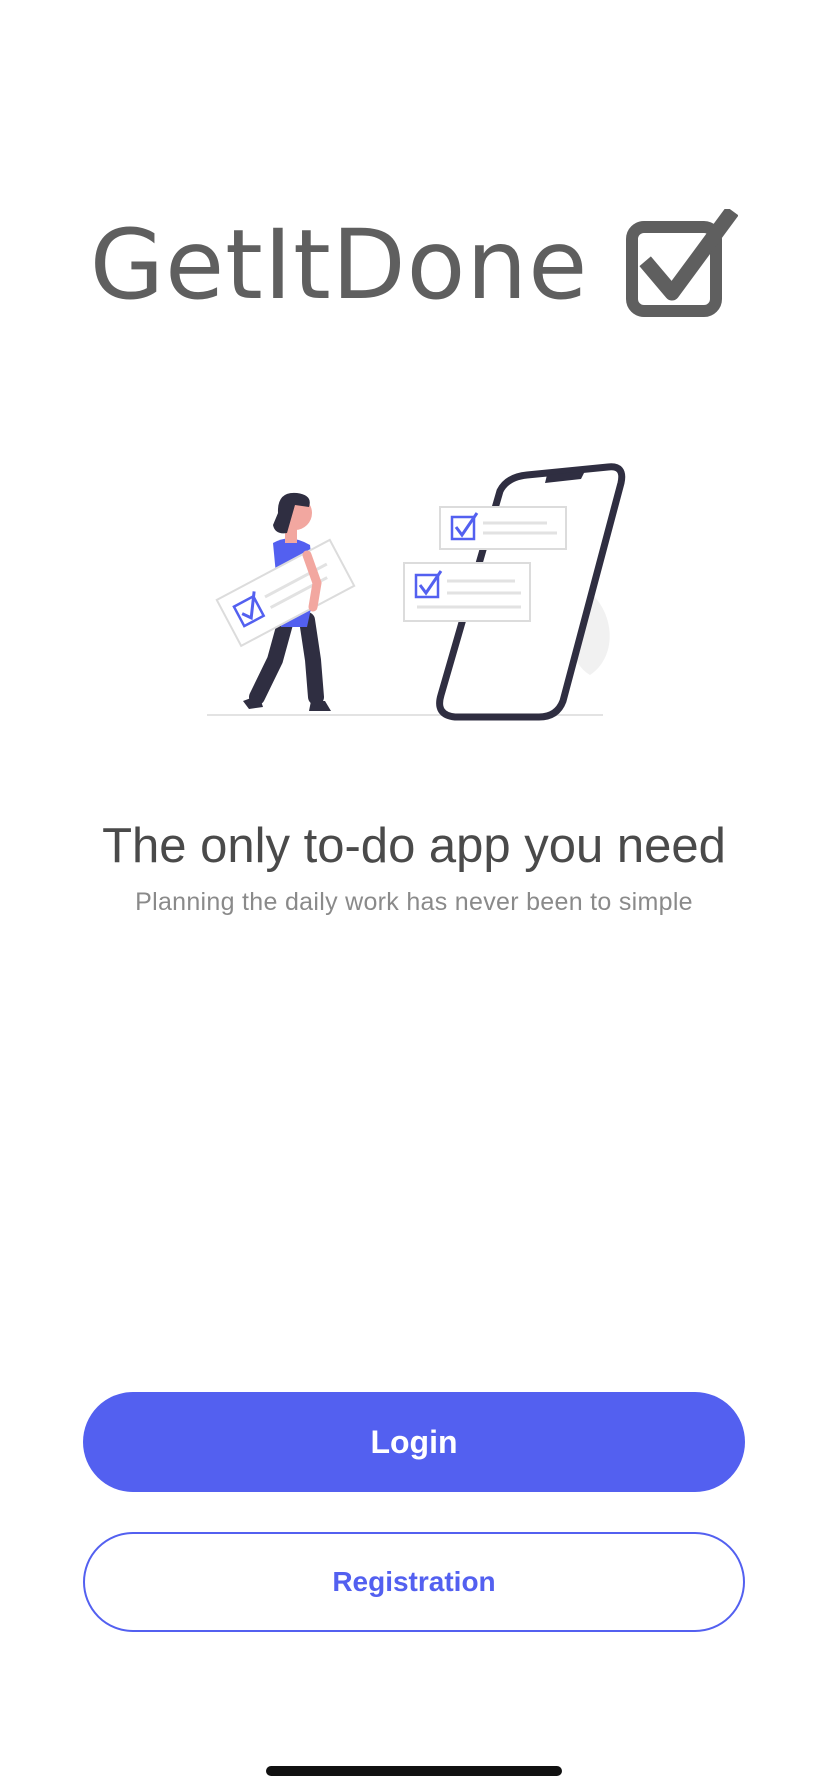 Image resolution: width=828 pixels, height=1792 pixels. I want to click on home-indicator, so click(414, 1771).